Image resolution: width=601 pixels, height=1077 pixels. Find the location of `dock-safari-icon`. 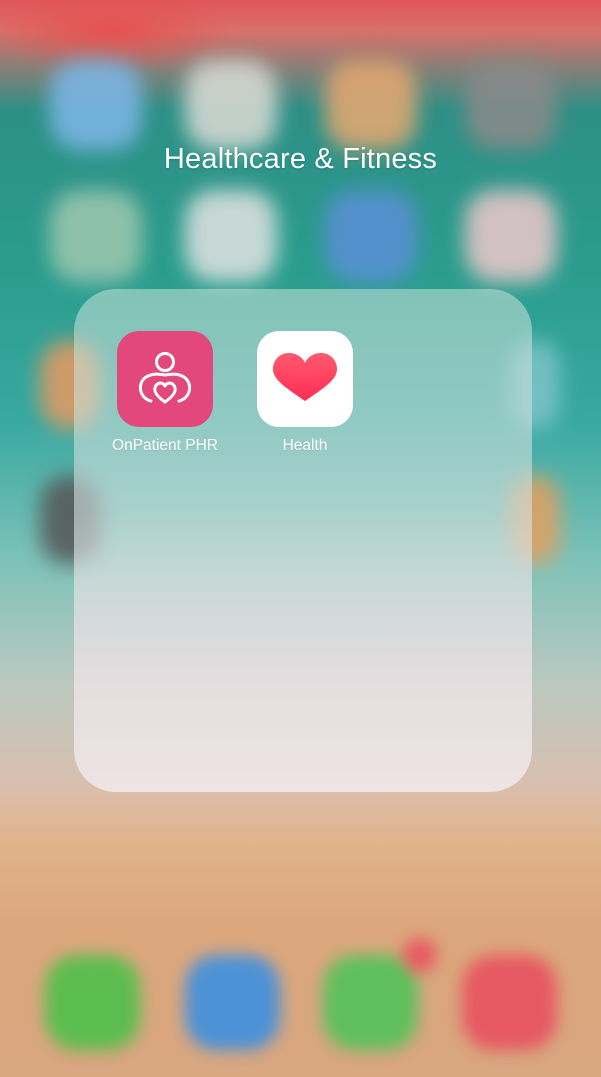

dock-safari-icon is located at coordinates (232, 1002).